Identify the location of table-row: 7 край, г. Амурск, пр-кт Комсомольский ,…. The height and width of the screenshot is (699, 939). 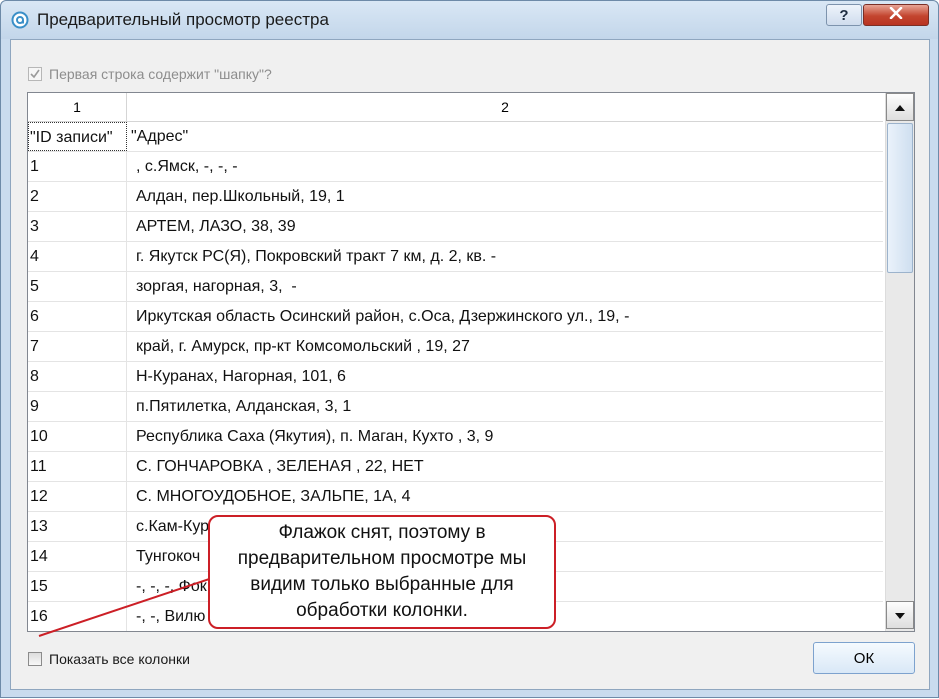
(455, 347).